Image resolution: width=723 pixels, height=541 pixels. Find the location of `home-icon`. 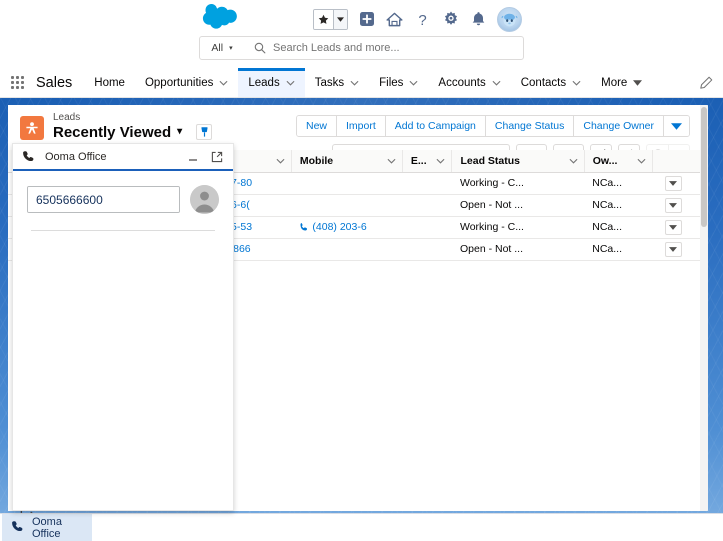

home-icon is located at coordinates (394, 19).